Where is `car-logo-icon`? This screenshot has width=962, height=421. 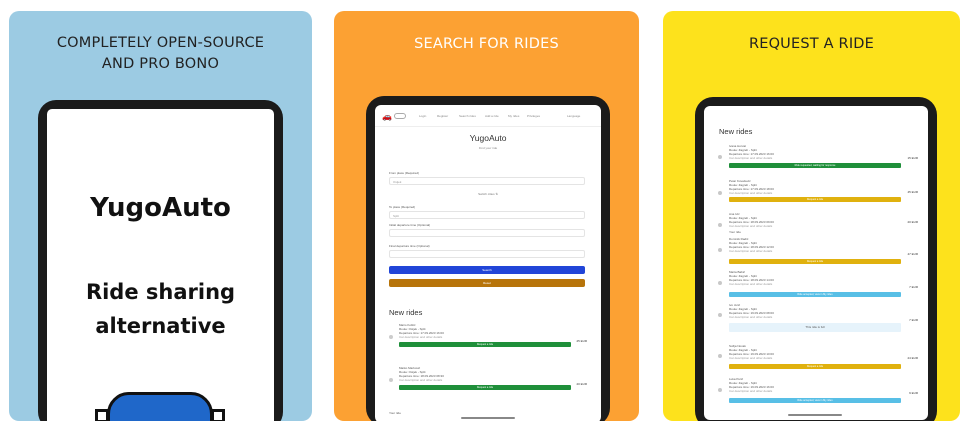
car-logo-icon is located at coordinates (160, 406).